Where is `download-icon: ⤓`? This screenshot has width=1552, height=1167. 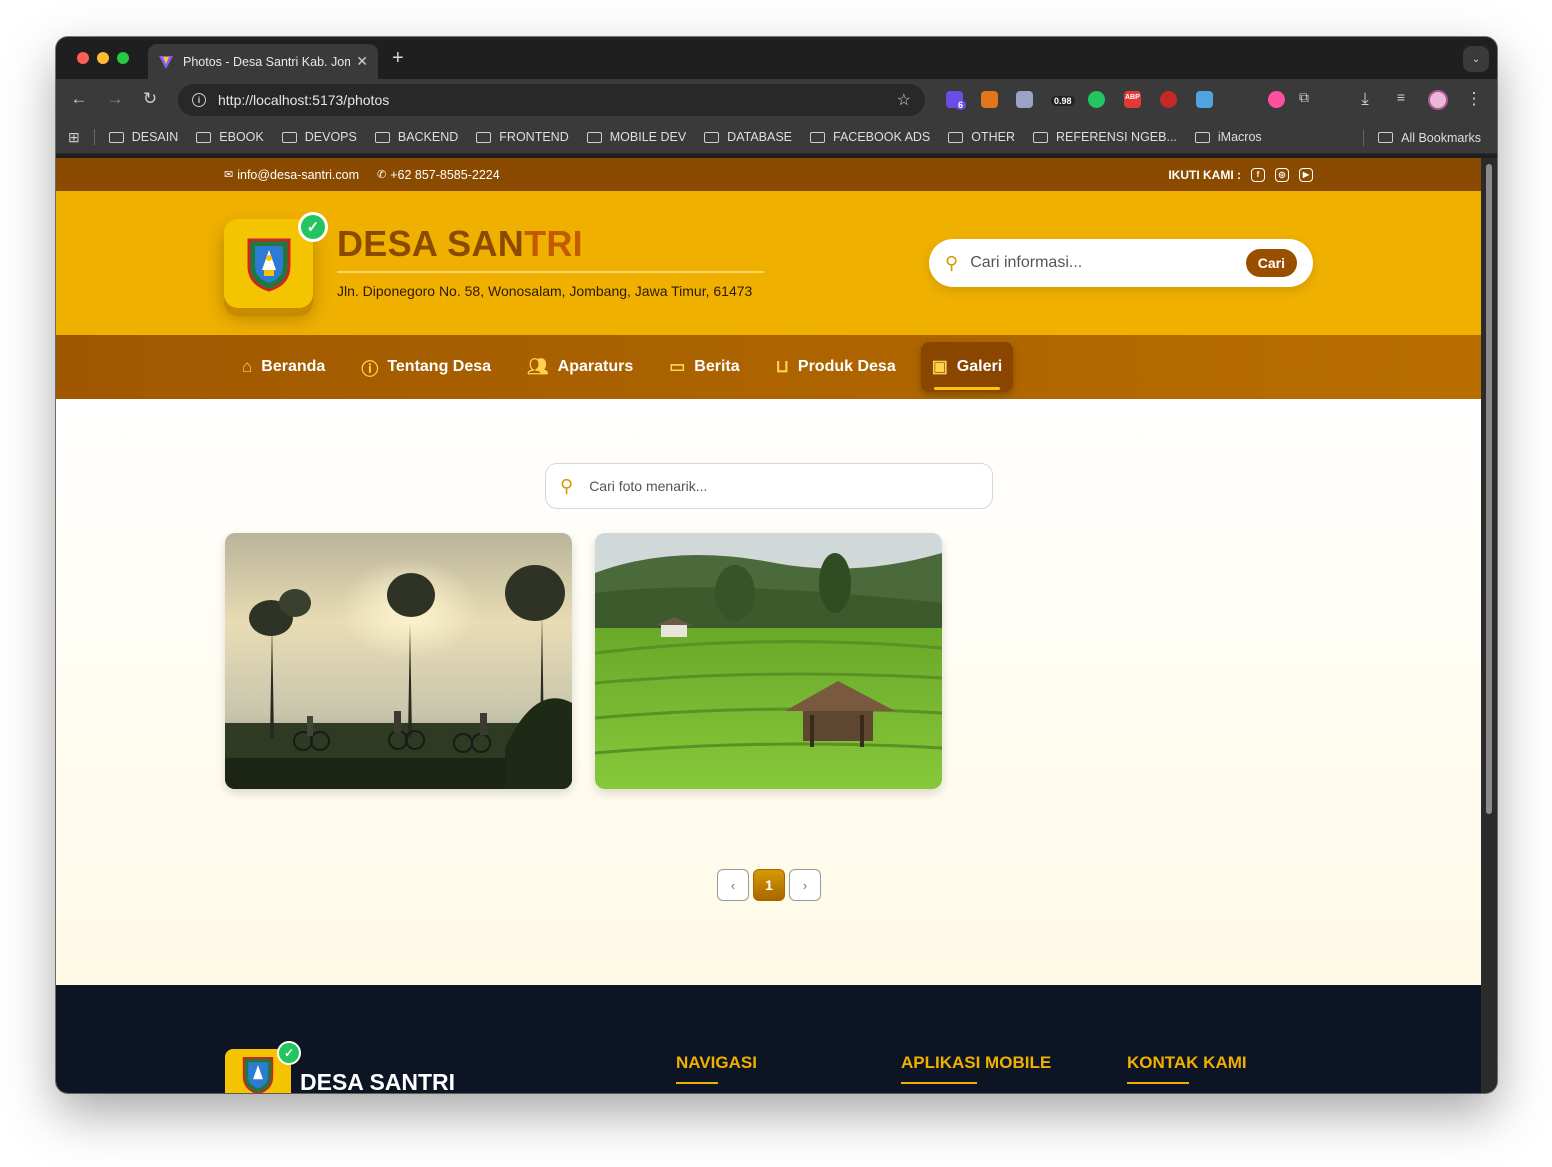 download-icon: ⤓ is located at coordinates (1365, 99).